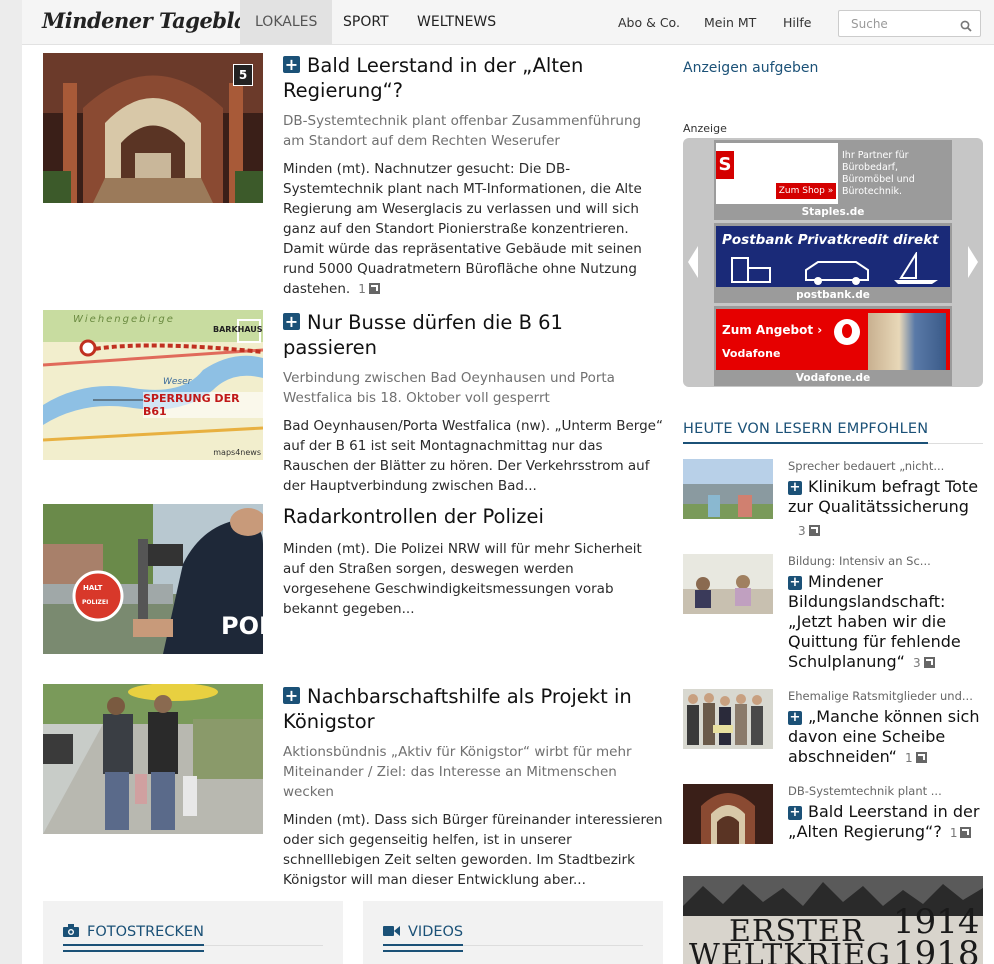  I want to click on map-label-weser: Weser, so click(177, 382).